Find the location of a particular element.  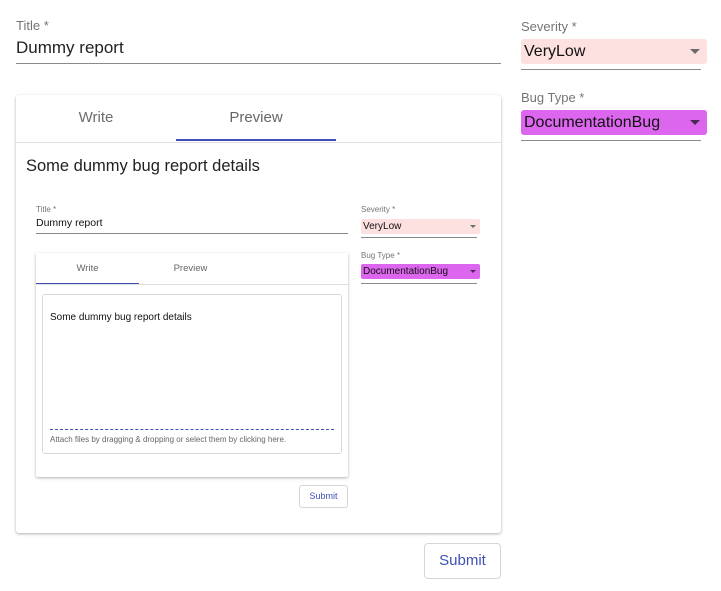

nested-editor-text: Some dummy bug report details is located at coordinates (121, 317).